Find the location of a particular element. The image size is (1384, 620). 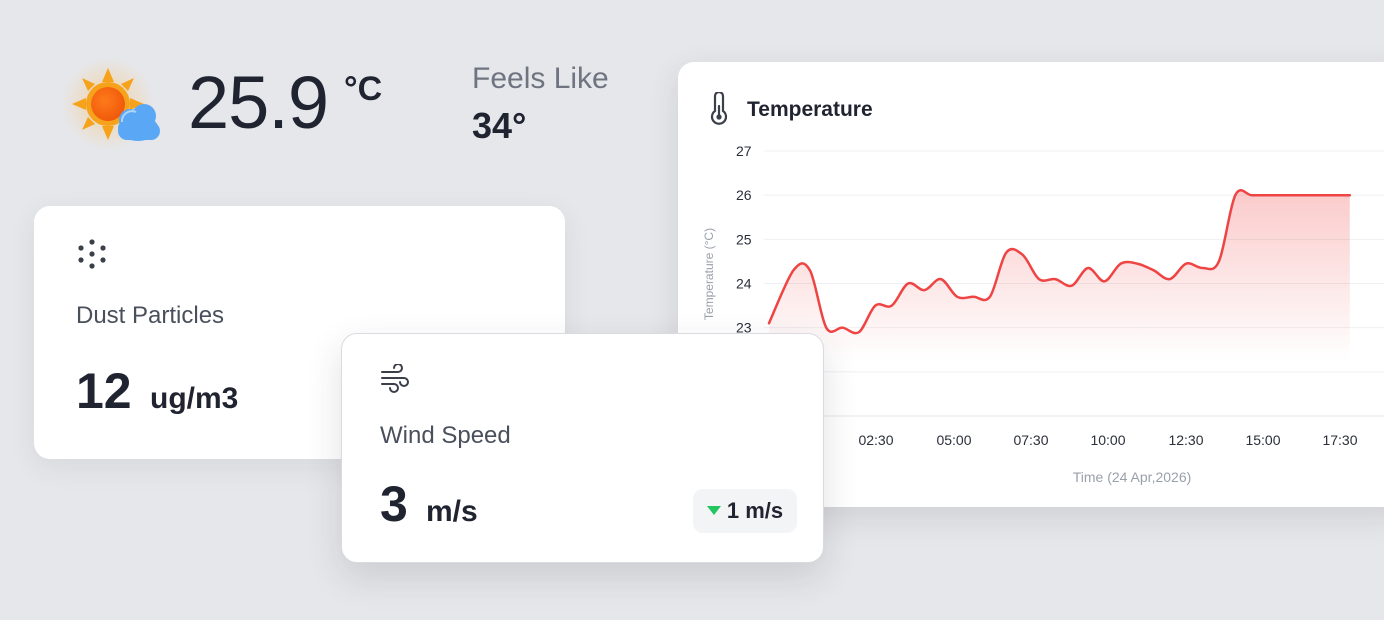

wind-speed-label: Wind Speed is located at coordinates (445, 435).